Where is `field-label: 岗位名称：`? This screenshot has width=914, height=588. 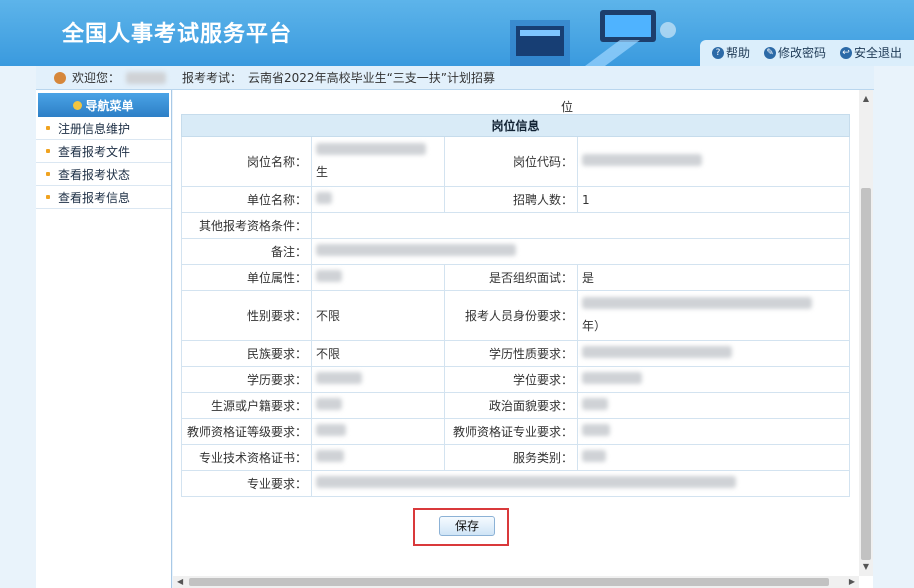
field-label: 岗位名称： is located at coordinates (246, 161).